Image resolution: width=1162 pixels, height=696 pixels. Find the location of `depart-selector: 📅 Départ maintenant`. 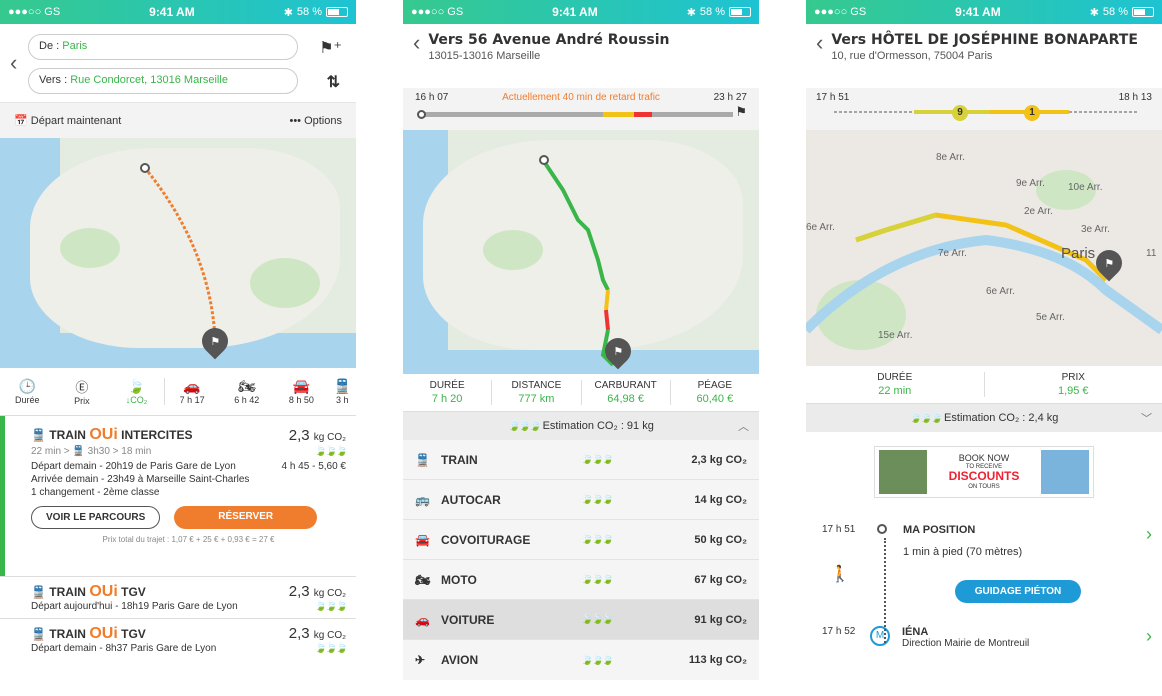

depart-selector: 📅 Départ maintenant is located at coordinates (67, 120).